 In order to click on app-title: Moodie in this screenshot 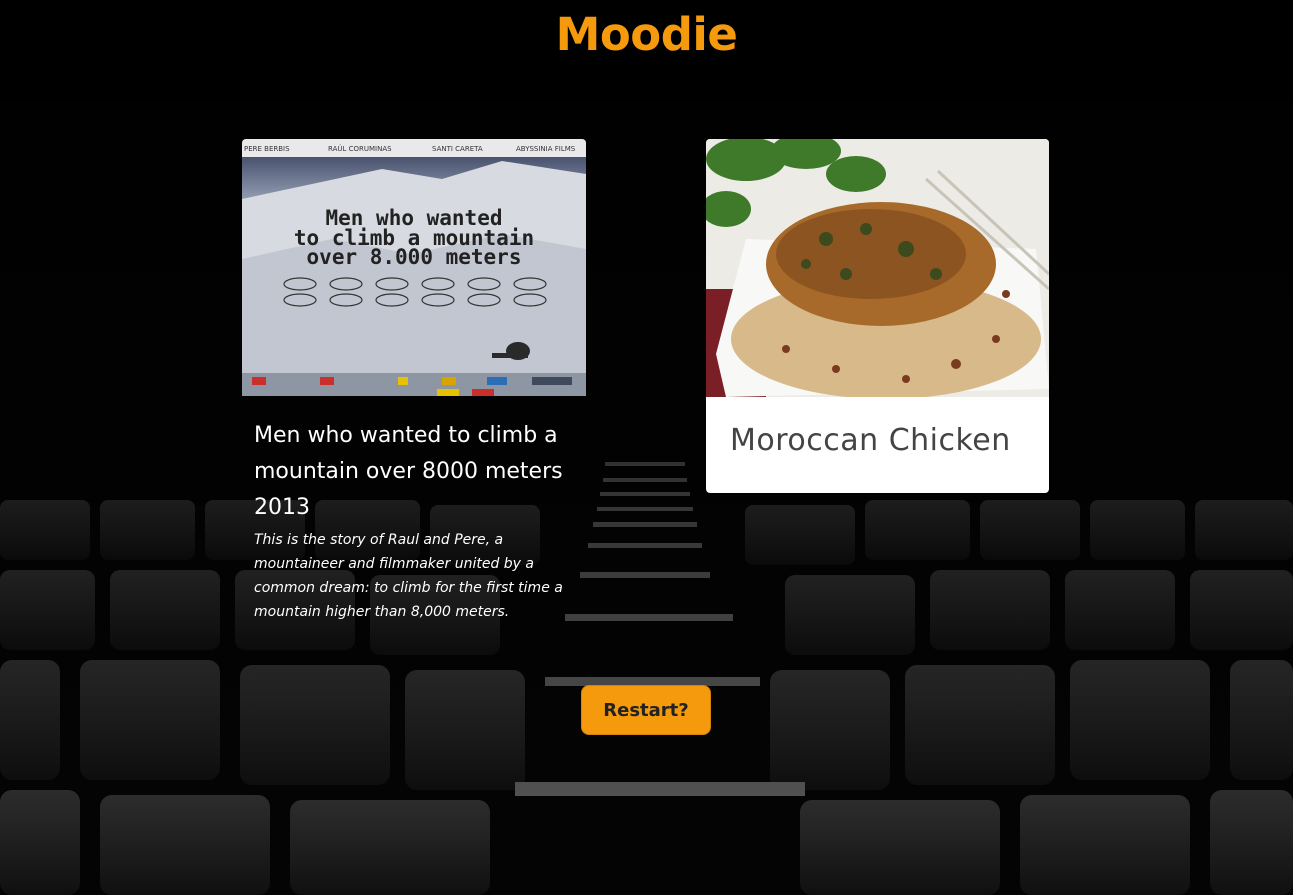, I will do `click(646, 34)`.